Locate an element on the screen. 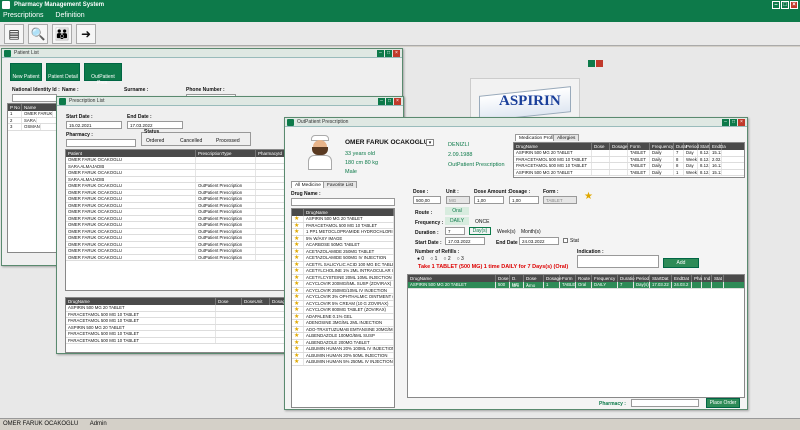 The height and width of the screenshot is (430, 800). column-header: Route is located at coordinates (584, 278).